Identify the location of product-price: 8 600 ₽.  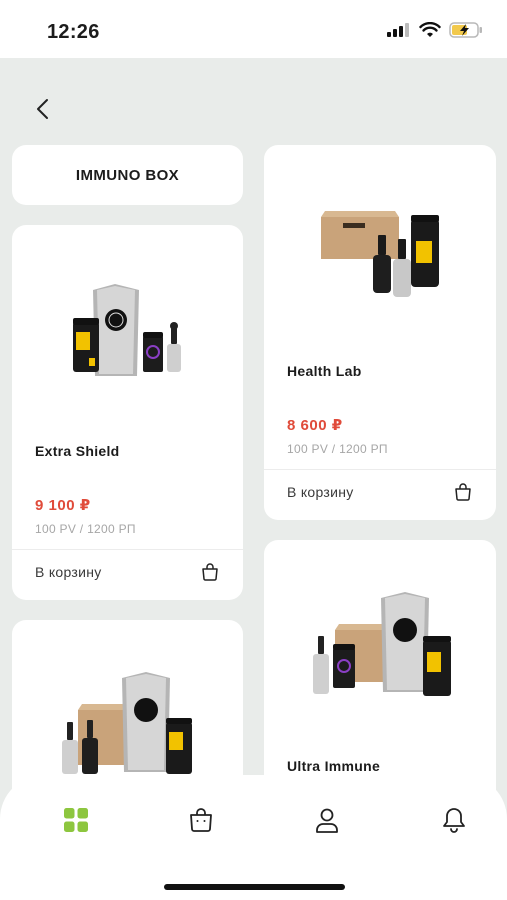
(315, 425).